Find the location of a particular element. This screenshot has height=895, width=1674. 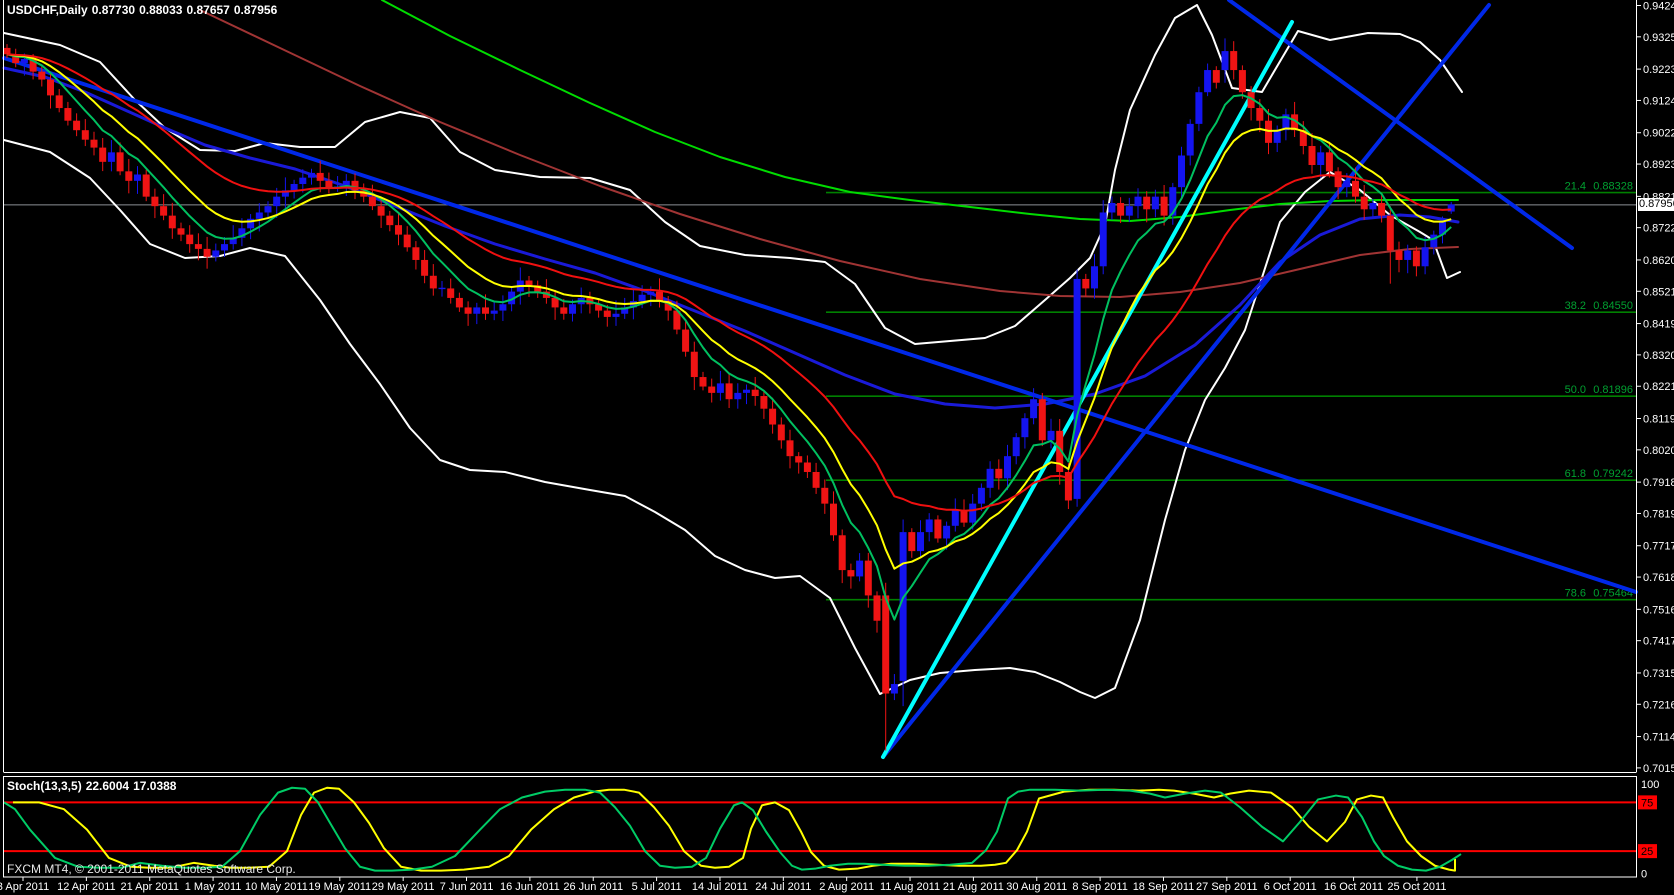

date-axis-label: 24 Jul 2011 is located at coordinates (783, 887).